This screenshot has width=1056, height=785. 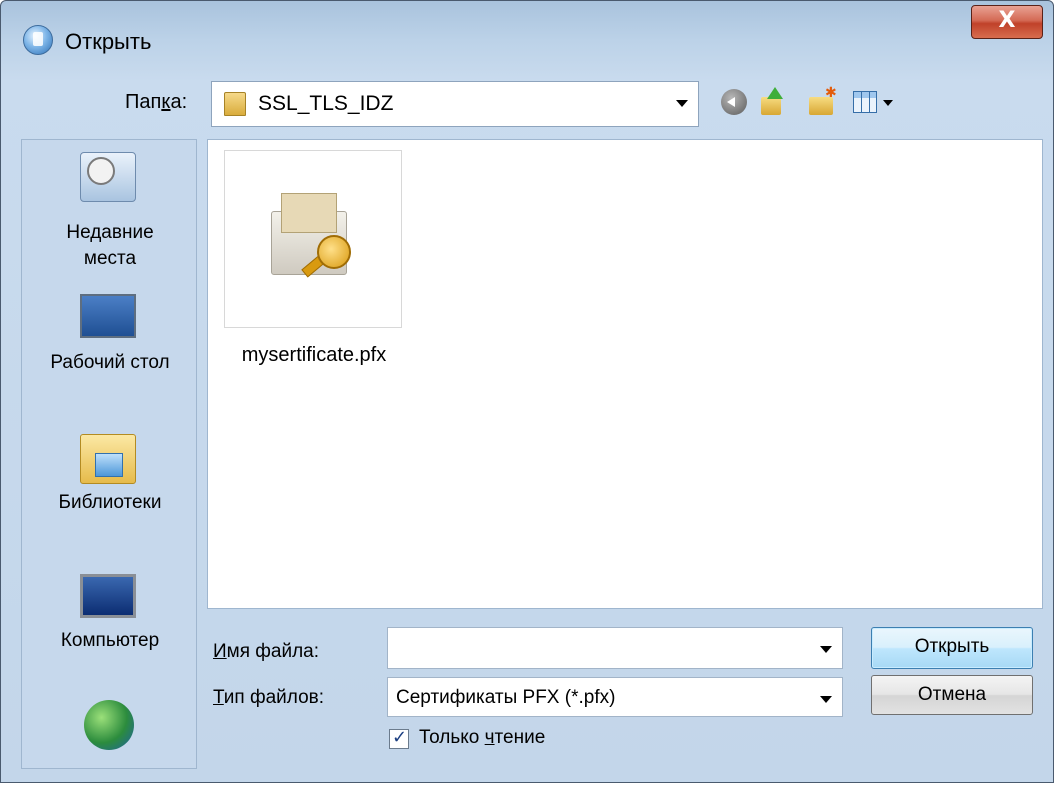 I want to click on title-bar: Открыть X, so click(x=527, y=40).